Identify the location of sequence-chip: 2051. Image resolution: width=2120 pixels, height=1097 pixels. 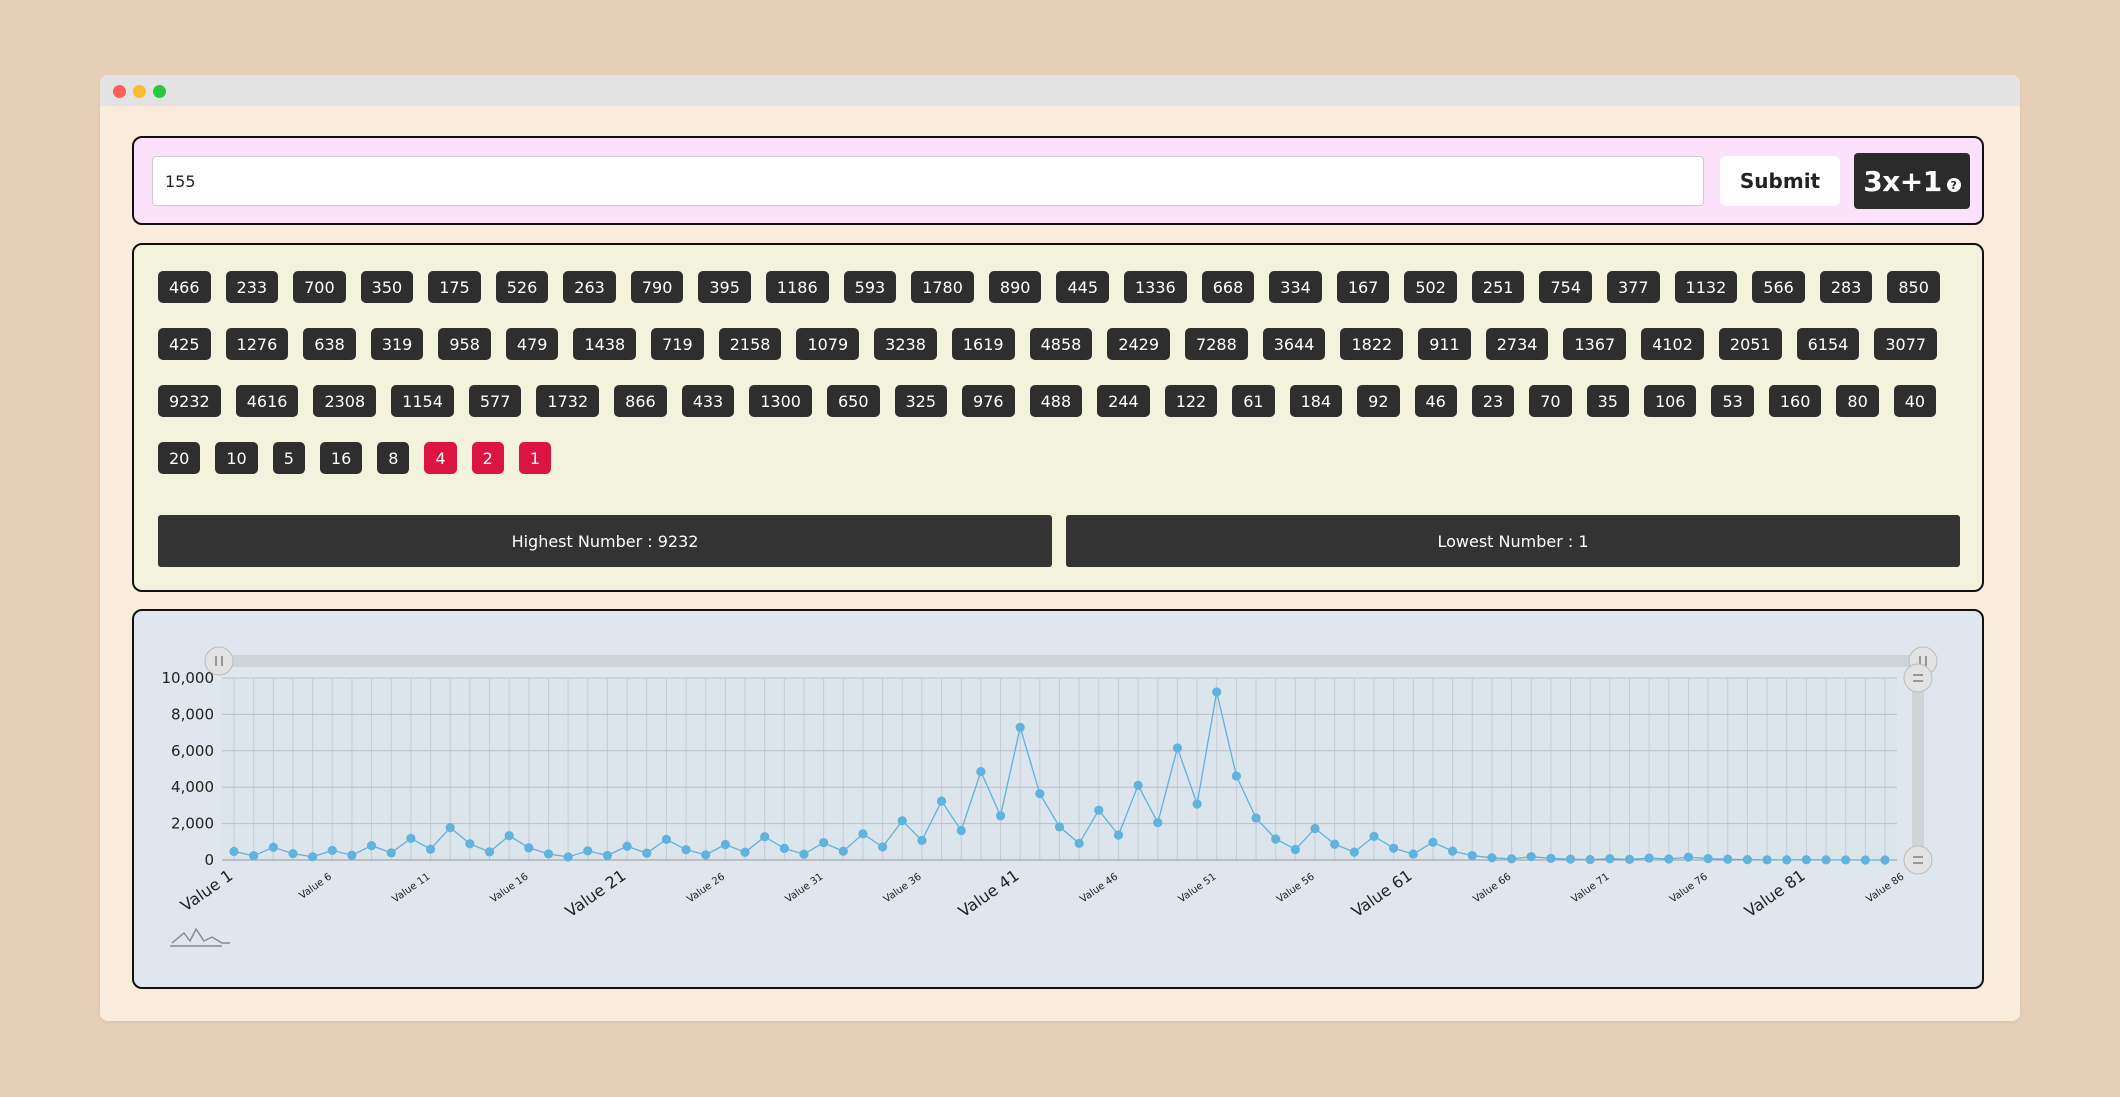
(1750, 344).